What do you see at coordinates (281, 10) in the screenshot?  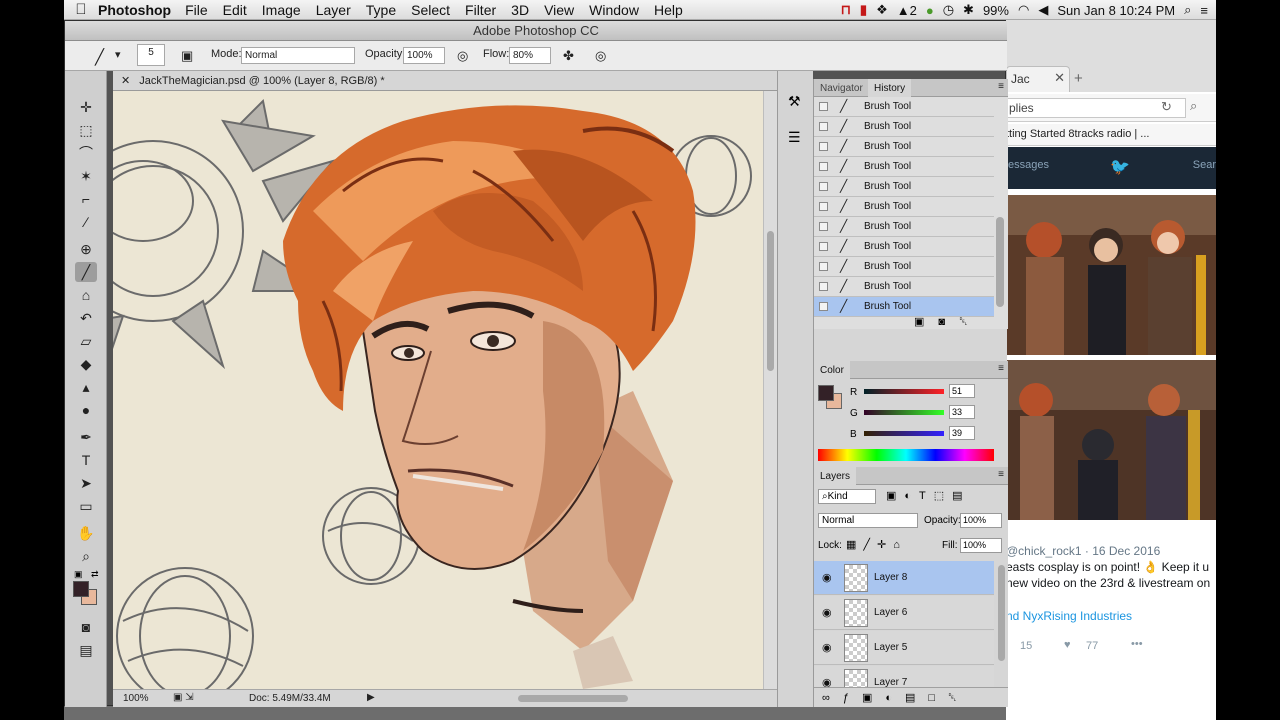 I see `menu-image: Image` at bounding box center [281, 10].